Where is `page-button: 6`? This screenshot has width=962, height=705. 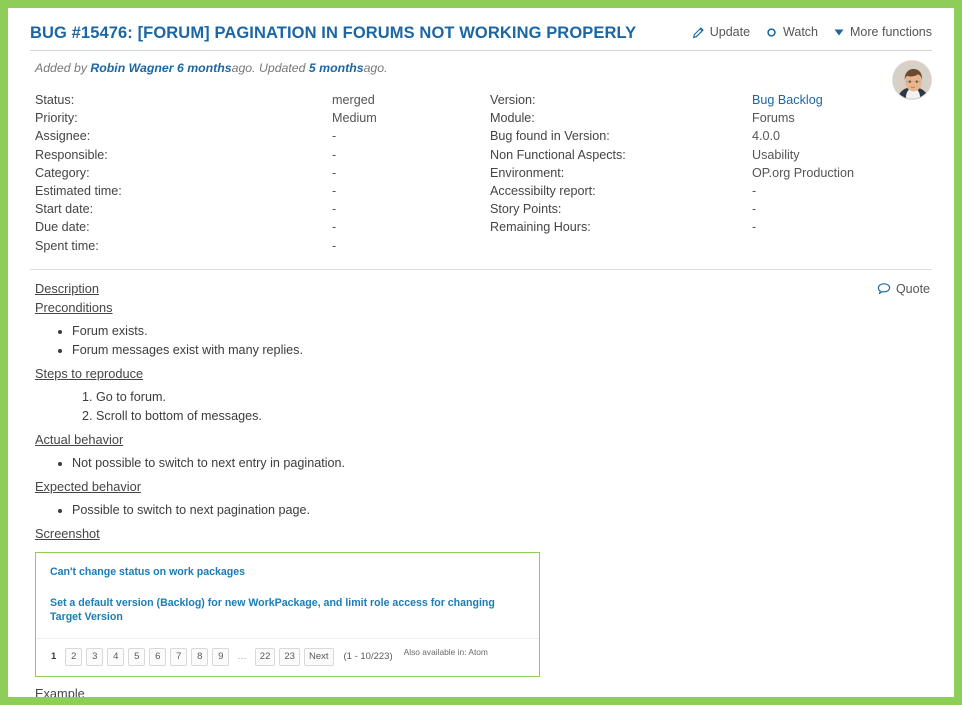
page-button: 6 is located at coordinates (158, 656).